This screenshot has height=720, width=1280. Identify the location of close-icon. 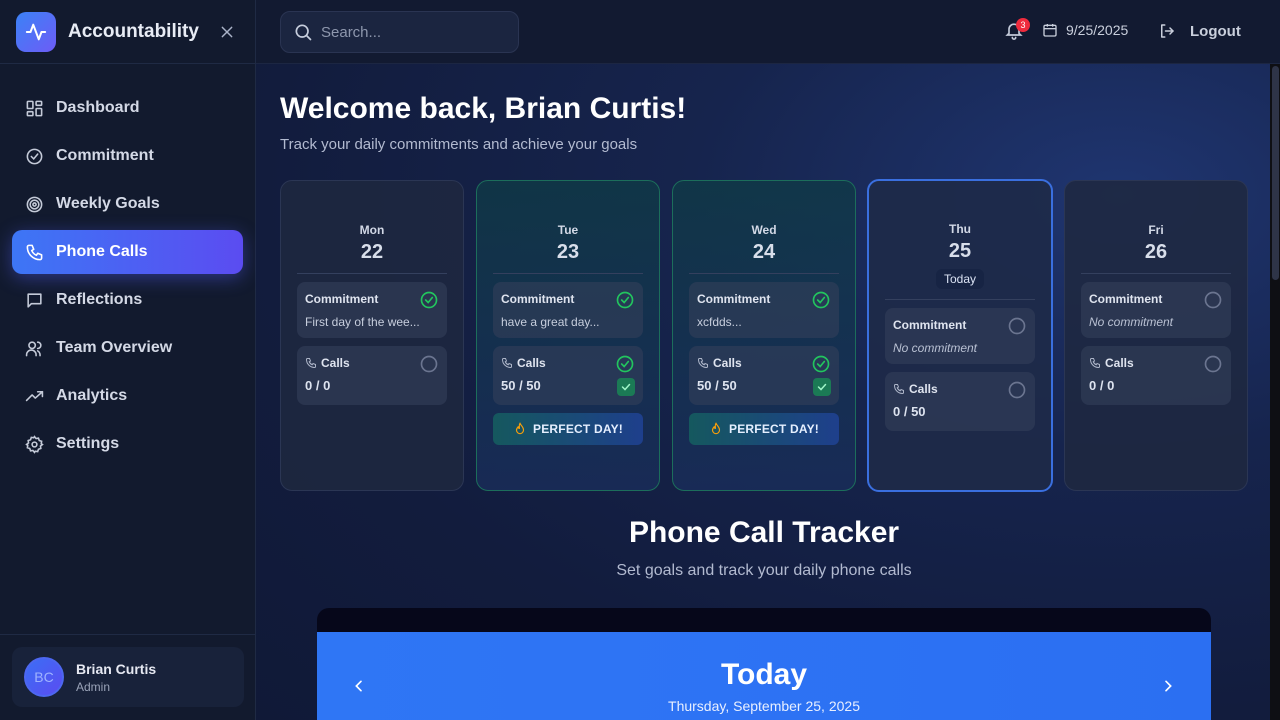
(227, 31).